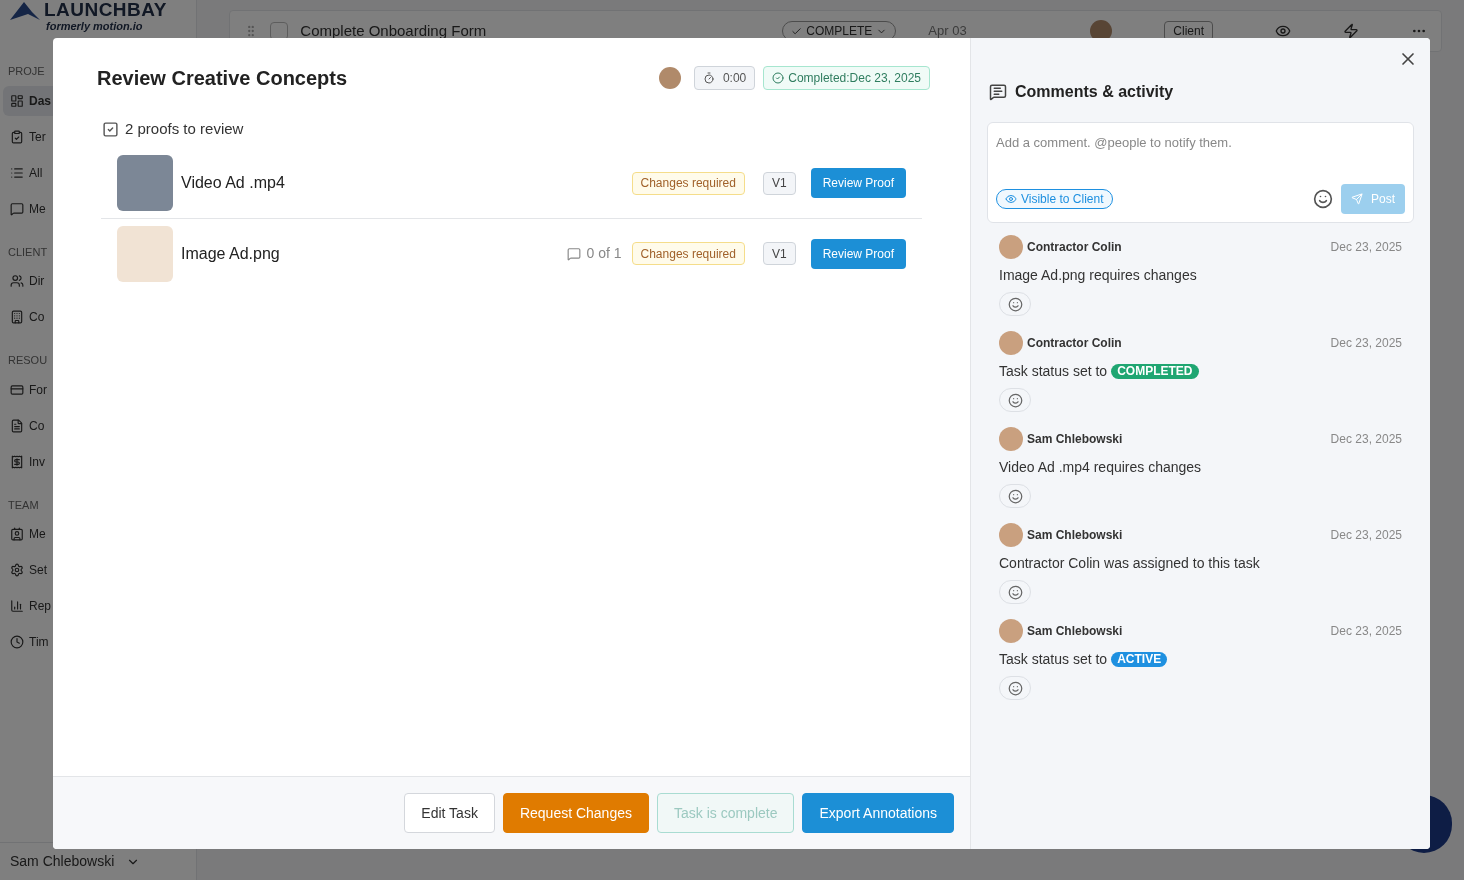 Image resolution: width=1464 pixels, height=880 pixels. What do you see at coordinates (1155, 371) in the screenshot?
I see `status-pill: COMPLETED` at bounding box center [1155, 371].